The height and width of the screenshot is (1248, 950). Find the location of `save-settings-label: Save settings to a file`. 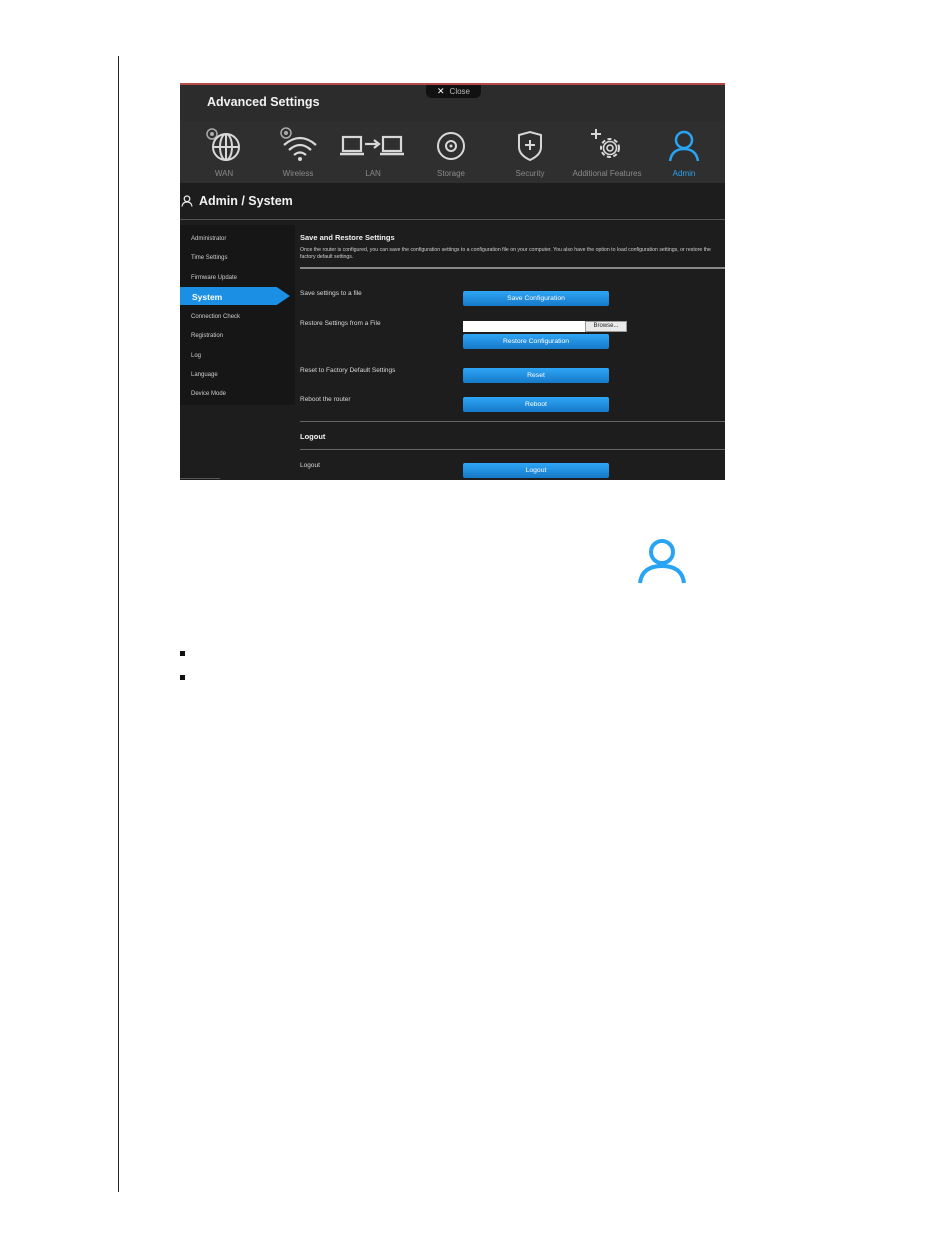

save-settings-label: Save settings to a file is located at coordinates (331, 293).